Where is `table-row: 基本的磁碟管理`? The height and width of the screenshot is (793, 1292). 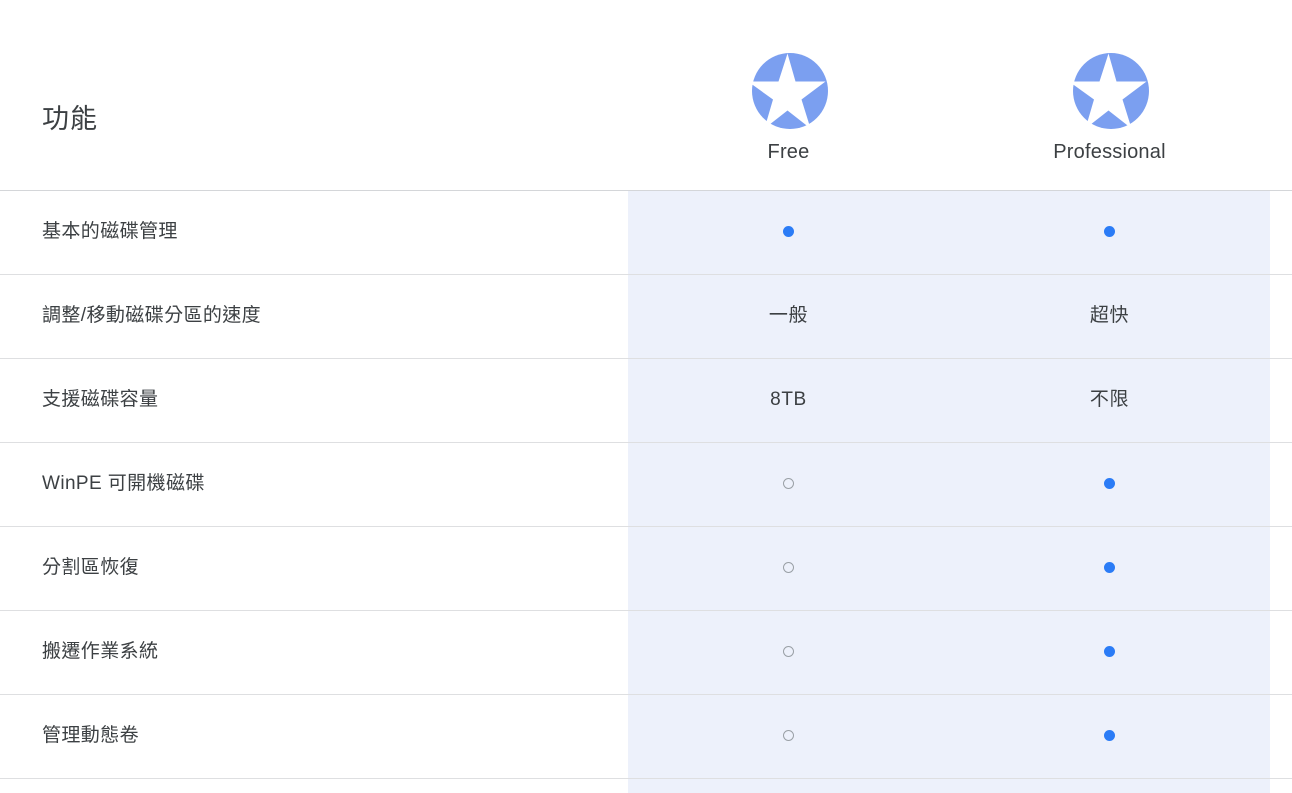
table-row: 基本的磁碟管理 is located at coordinates (646, 231).